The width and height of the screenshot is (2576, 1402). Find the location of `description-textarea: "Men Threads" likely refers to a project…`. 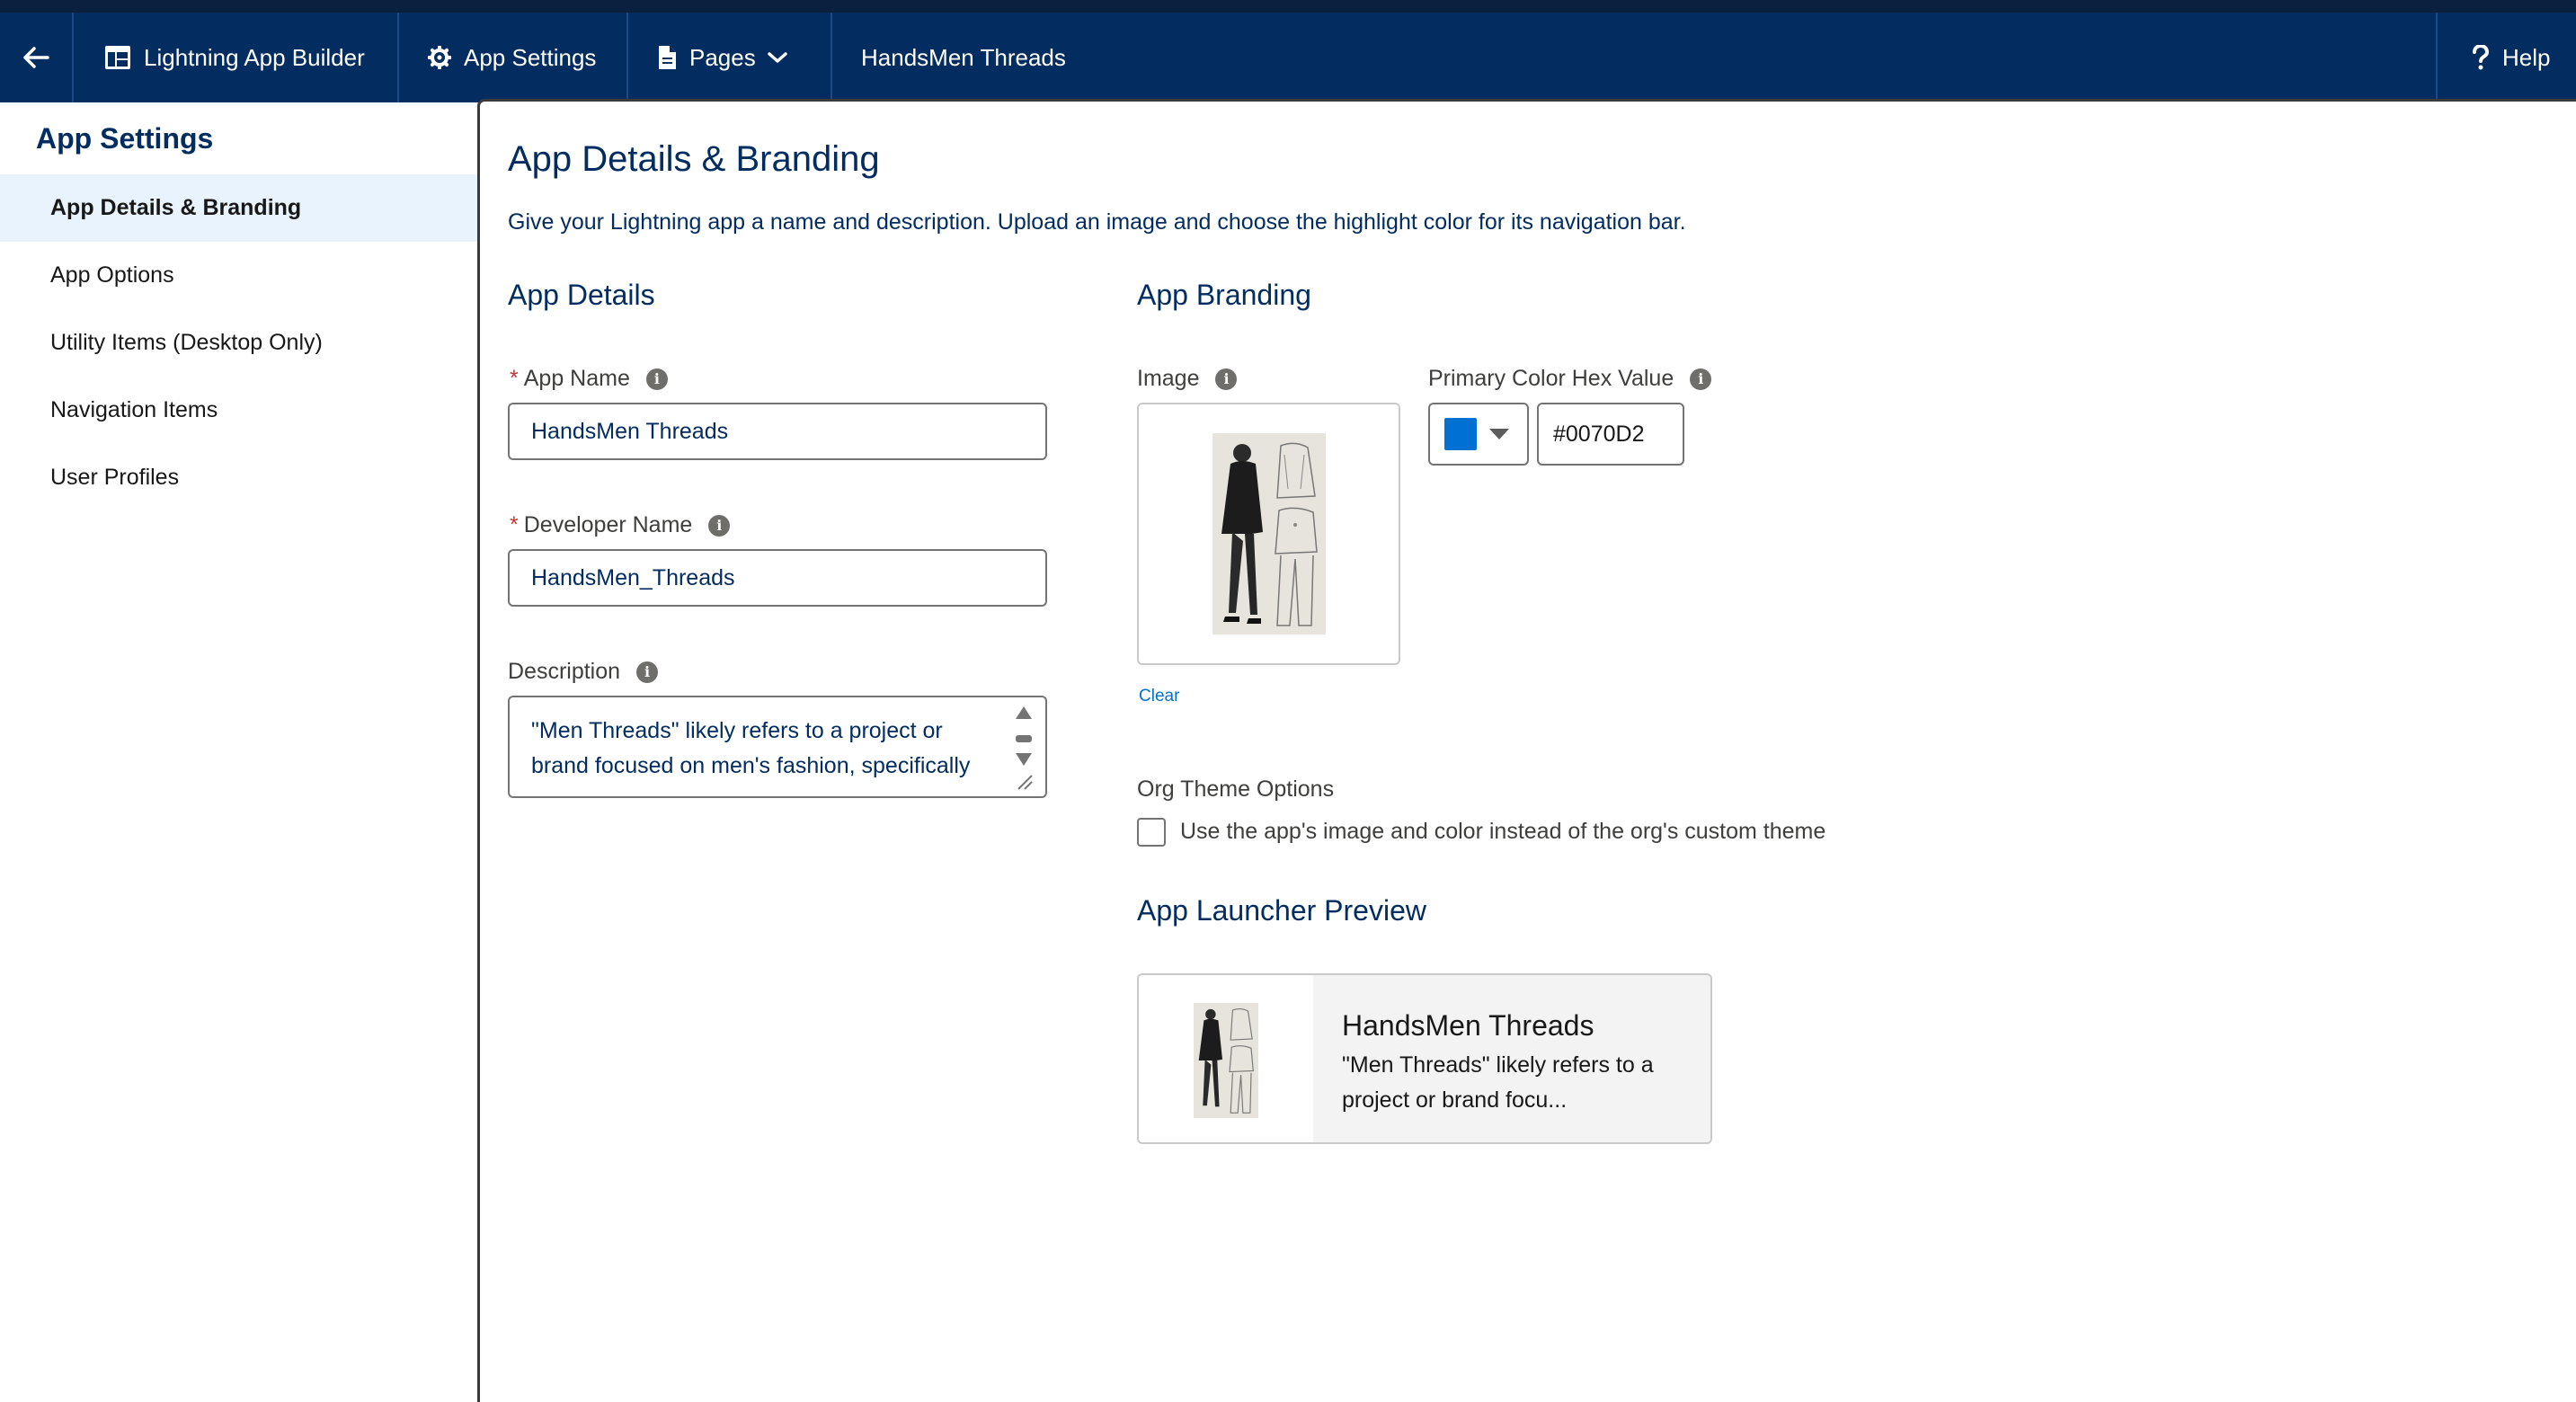

description-textarea: "Men Threads" likely refers to a project… is located at coordinates (777, 747).